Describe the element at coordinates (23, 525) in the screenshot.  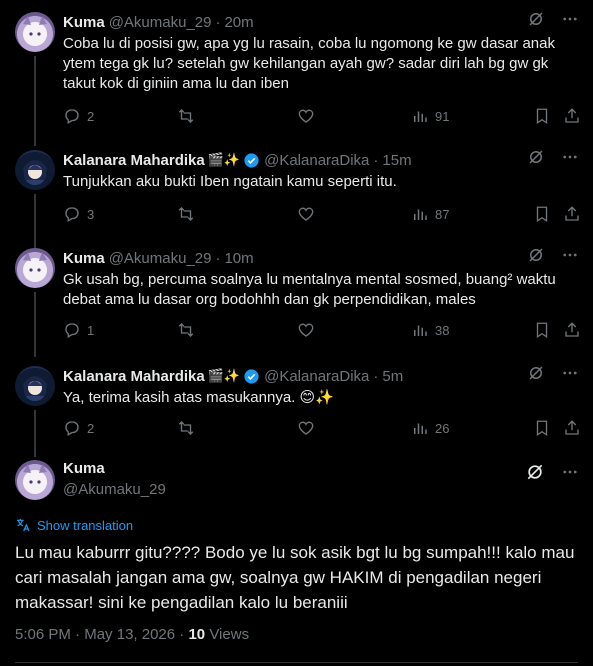
I see `translate-icon` at that location.